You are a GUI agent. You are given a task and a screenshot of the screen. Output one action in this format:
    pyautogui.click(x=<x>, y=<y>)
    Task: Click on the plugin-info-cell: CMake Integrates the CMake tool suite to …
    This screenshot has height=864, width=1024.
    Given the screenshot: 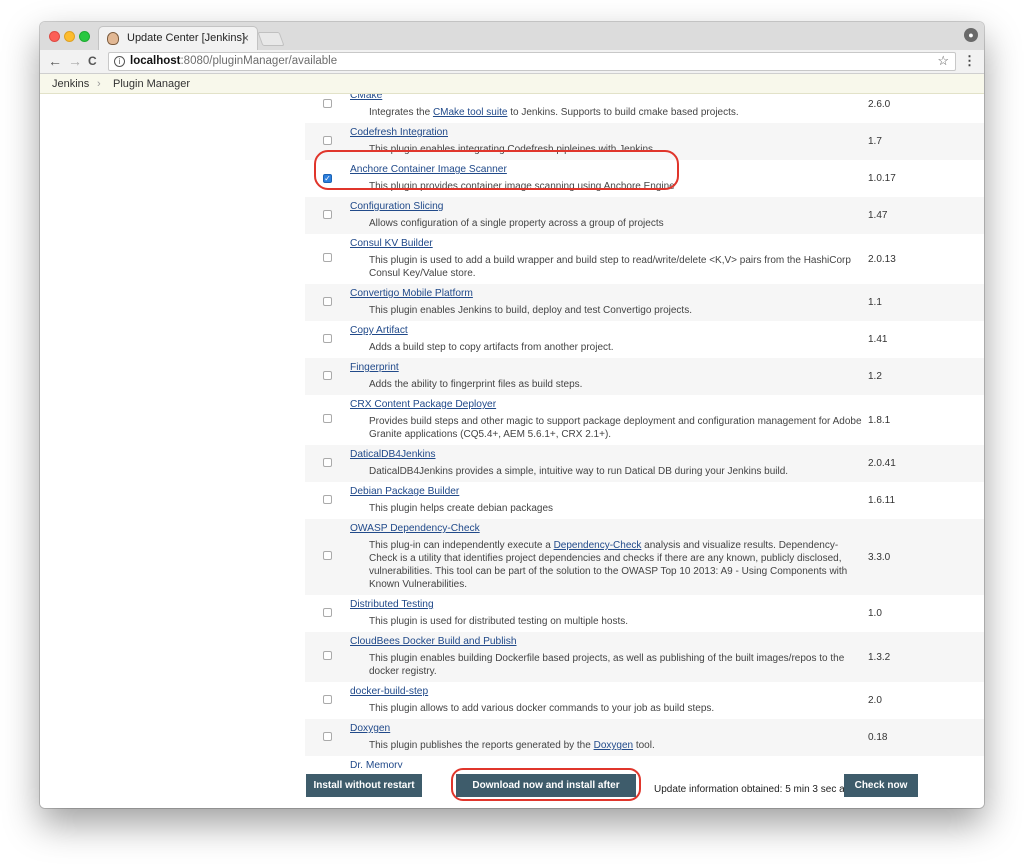 What is the action you would take?
    pyautogui.click(x=606, y=108)
    